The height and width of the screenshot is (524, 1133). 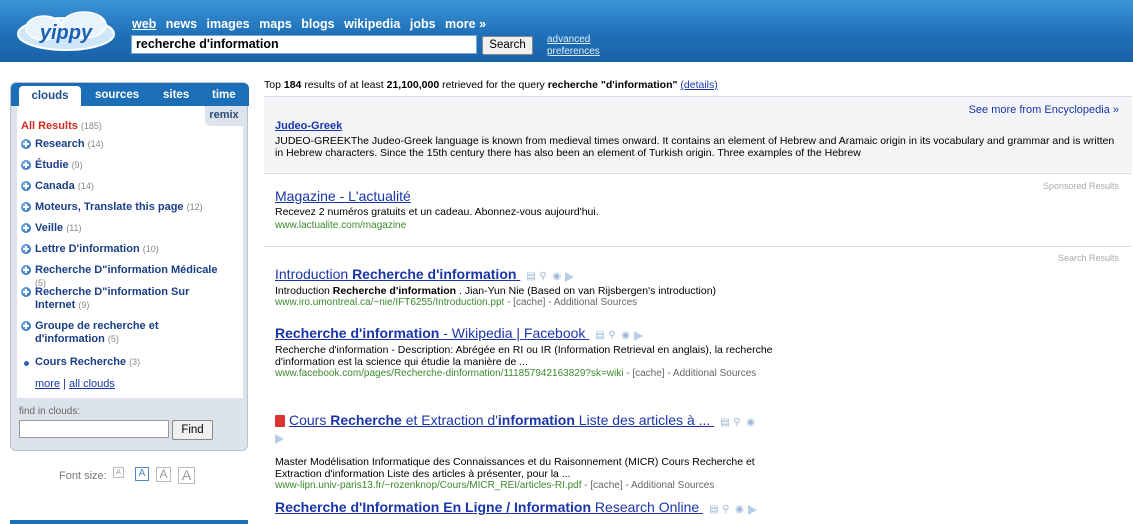 What do you see at coordinates (144, 24) in the screenshot?
I see `nav-web: web` at bounding box center [144, 24].